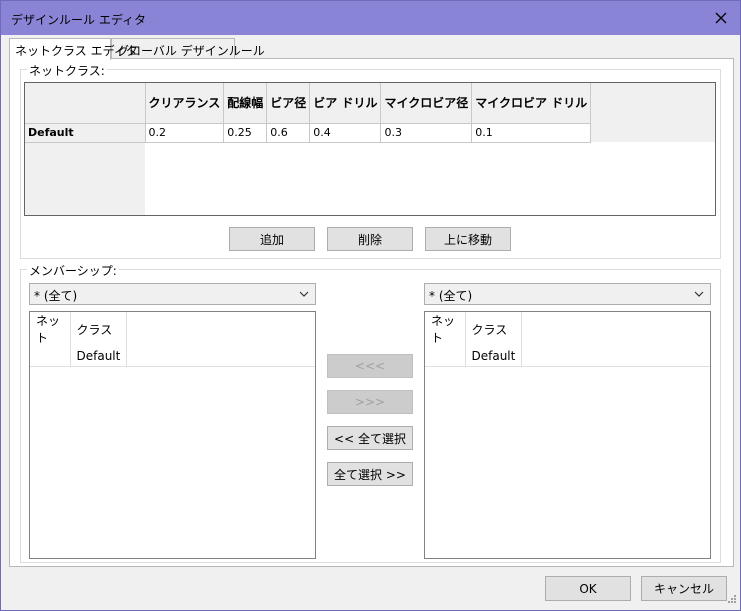 The image size is (741, 611). Describe the element at coordinates (272, 239) in the screenshot. I see `add-button: 追加` at that location.